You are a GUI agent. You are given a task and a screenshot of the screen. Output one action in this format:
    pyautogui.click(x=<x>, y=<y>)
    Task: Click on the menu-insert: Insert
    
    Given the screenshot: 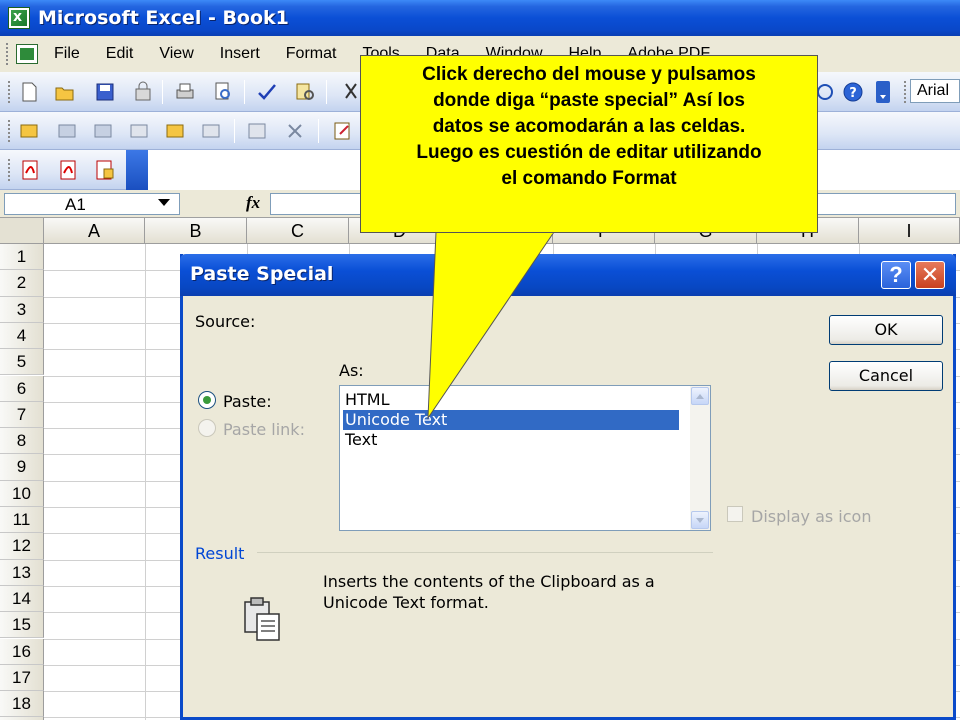 What is the action you would take?
    pyautogui.click(x=240, y=54)
    